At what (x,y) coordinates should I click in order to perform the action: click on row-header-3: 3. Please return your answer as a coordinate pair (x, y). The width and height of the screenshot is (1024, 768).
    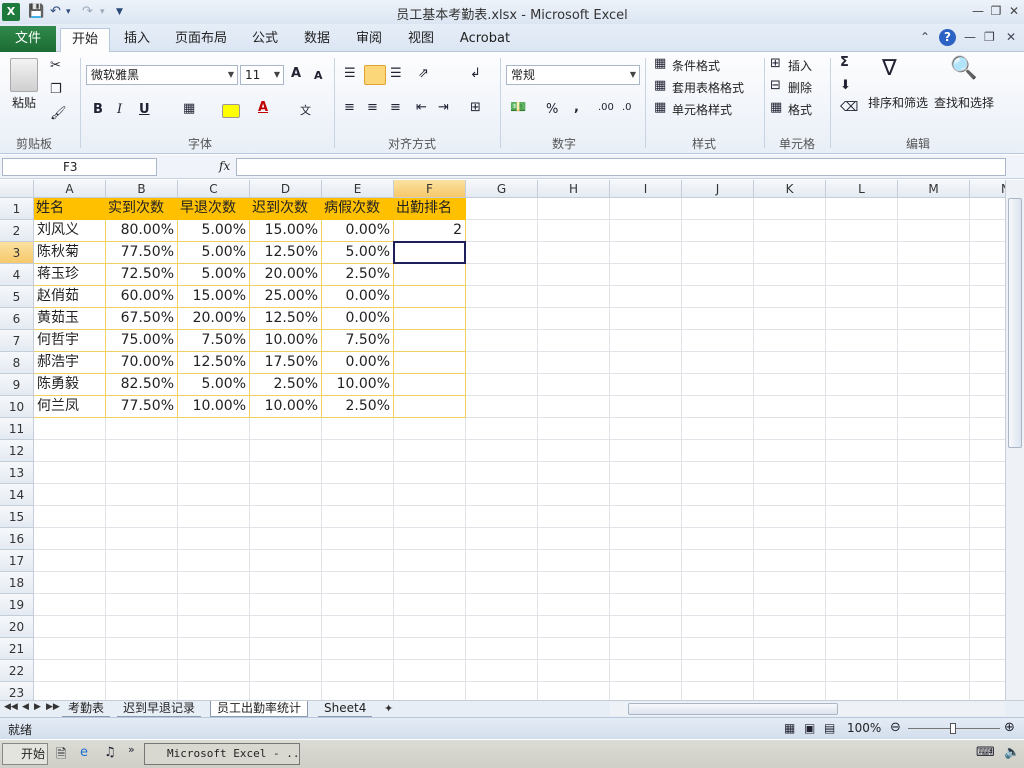
    Looking at the image, I should click on (17, 253).